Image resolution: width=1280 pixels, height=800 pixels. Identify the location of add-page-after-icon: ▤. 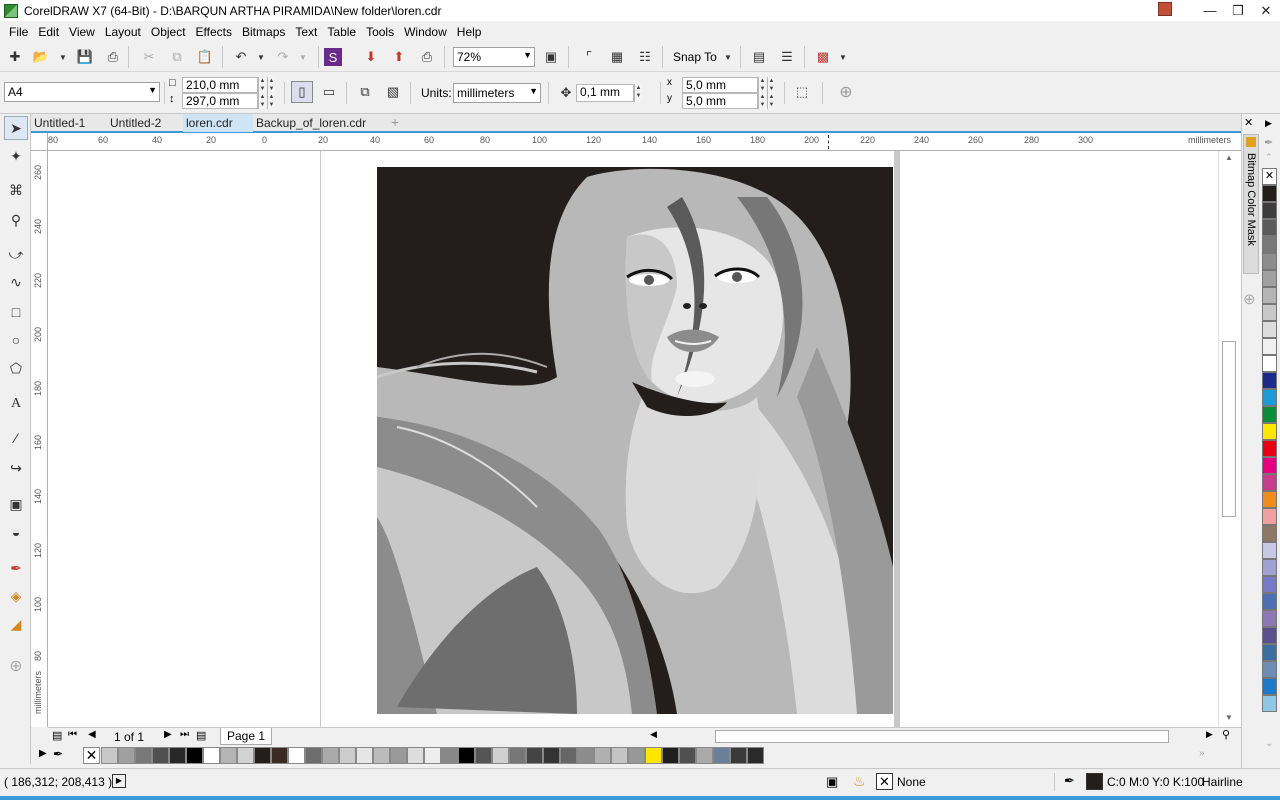
(201, 735).